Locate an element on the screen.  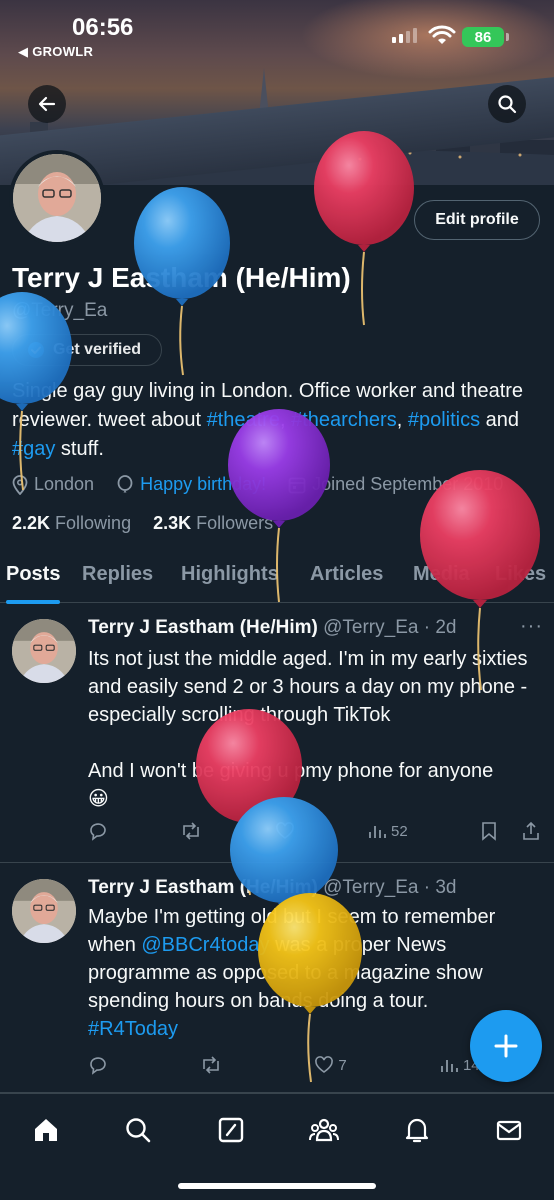
grok-icon is located at coordinates (231, 1130).